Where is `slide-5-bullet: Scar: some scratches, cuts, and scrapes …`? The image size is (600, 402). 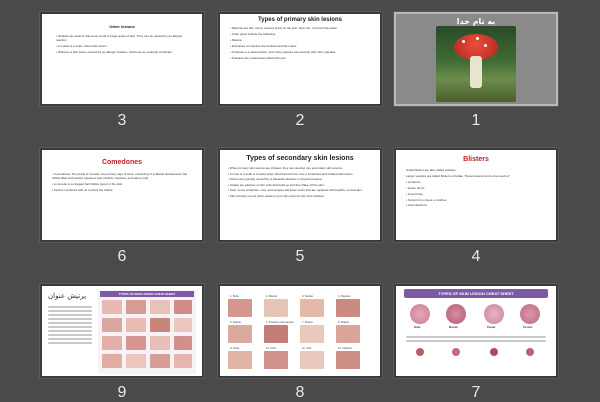
slide-5-bullet: Scar: some scratches, cuts, and scrapes … is located at coordinates (296, 190).